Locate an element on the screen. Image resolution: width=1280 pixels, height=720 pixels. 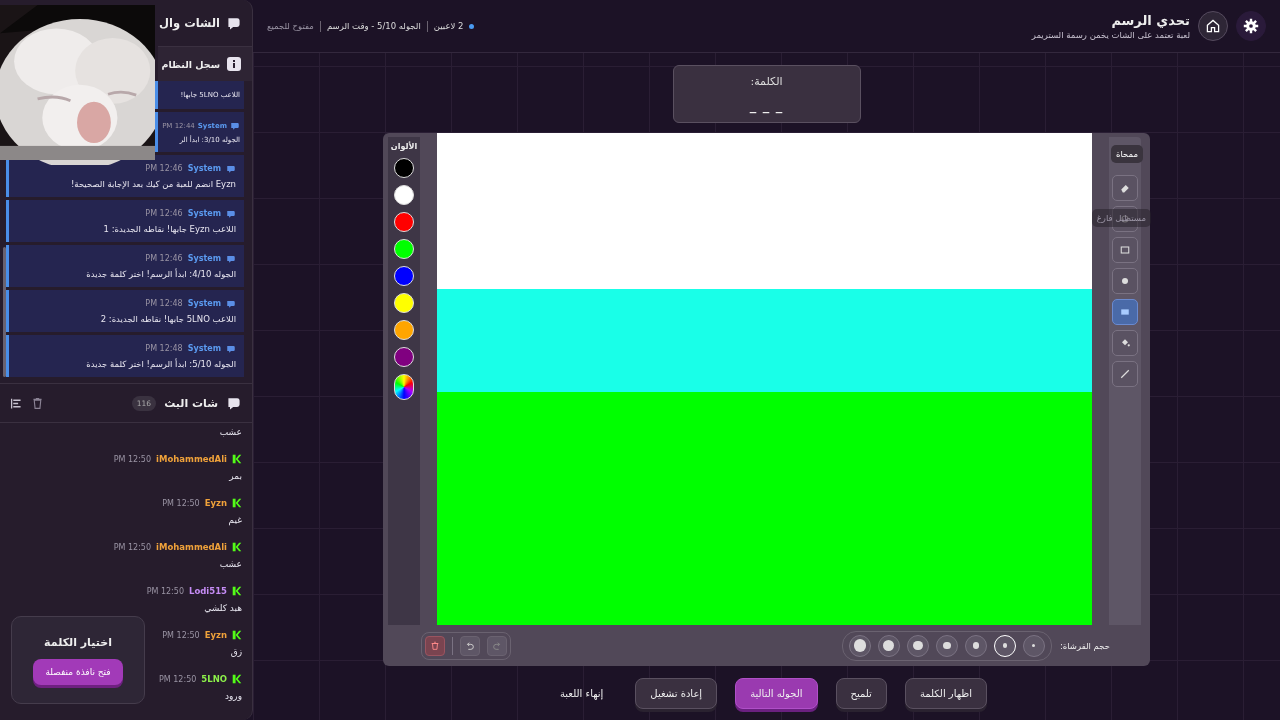
message-time: 12:48 PM is located at coordinates (164, 303).